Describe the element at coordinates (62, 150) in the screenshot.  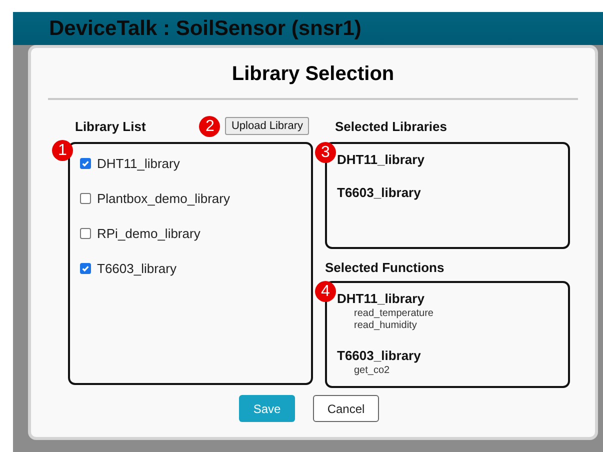
I see `callout-badge: 1` at that location.